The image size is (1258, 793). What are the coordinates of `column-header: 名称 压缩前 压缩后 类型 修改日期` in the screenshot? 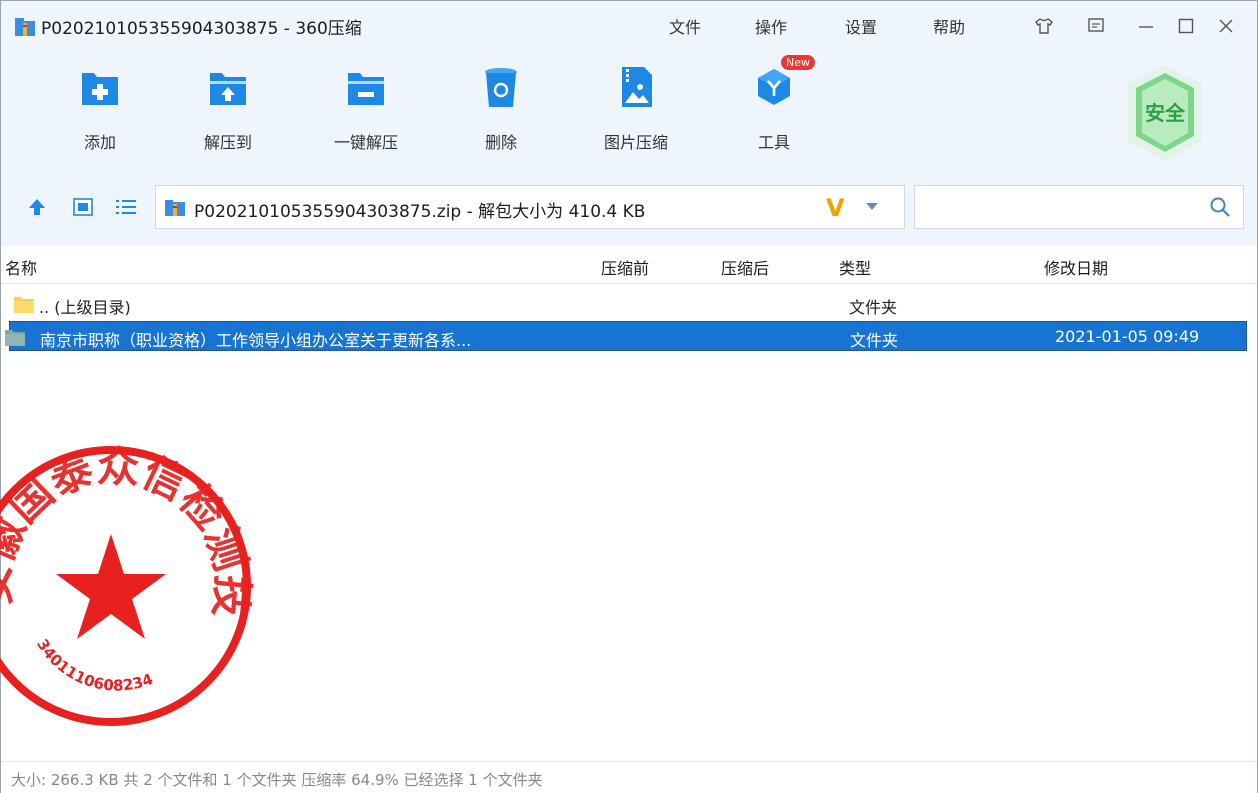 It's located at (629, 265).